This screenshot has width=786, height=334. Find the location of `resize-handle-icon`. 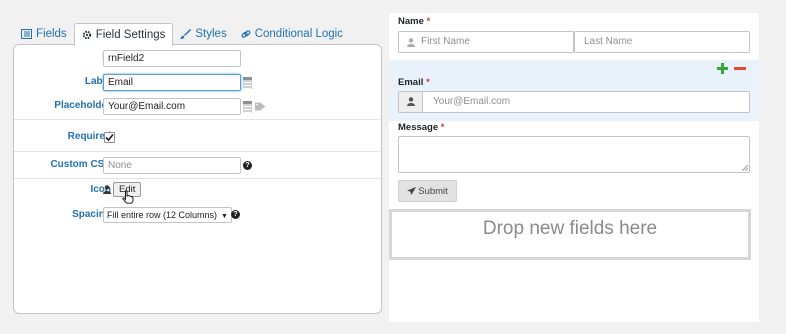

resize-handle-icon is located at coordinates (745, 168).